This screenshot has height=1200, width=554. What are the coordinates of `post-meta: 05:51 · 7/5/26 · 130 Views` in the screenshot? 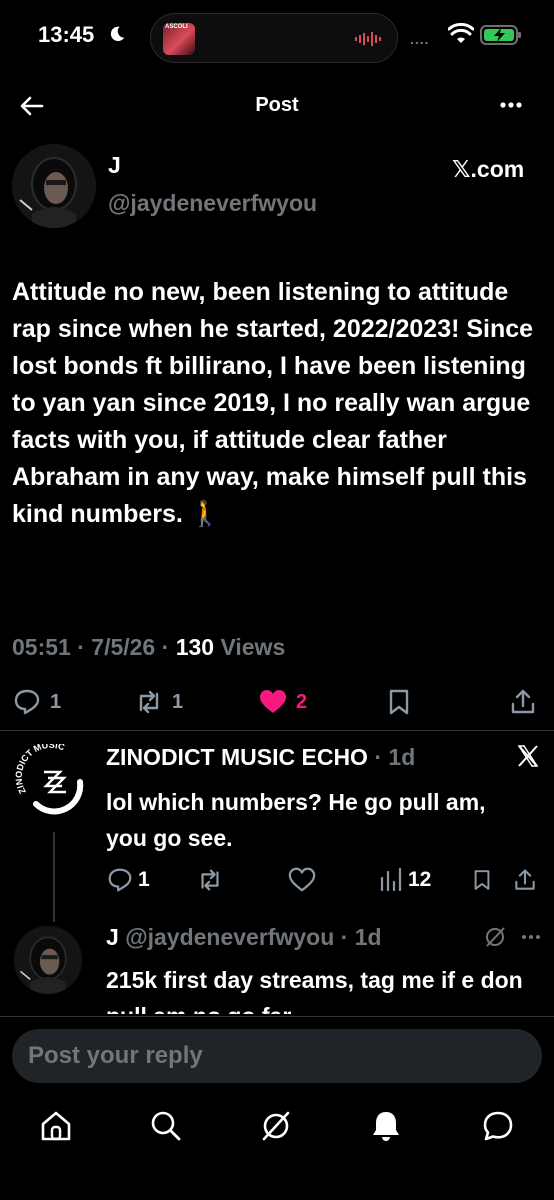 It's located at (148, 647).